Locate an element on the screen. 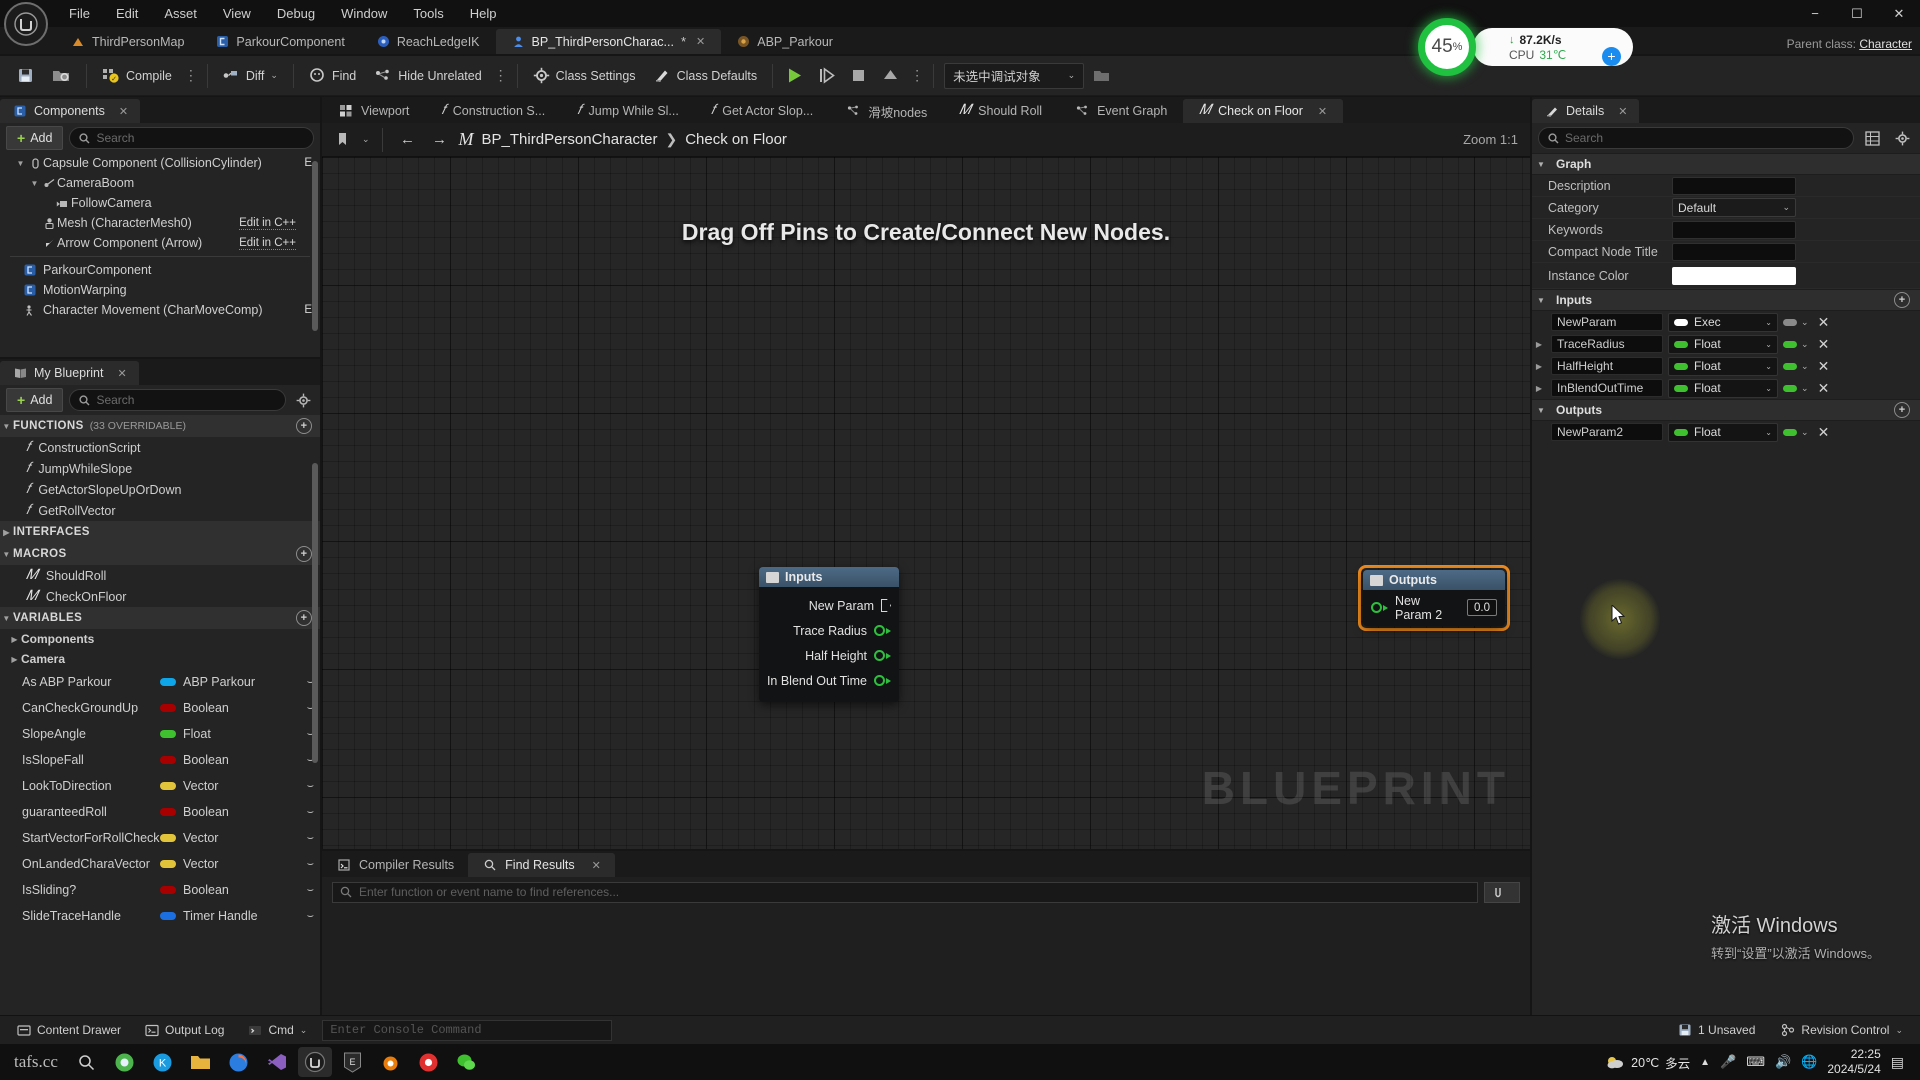 The width and height of the screenshot is (1920, 1080). menu-asset: Asset is located at coordinates (180, 13).